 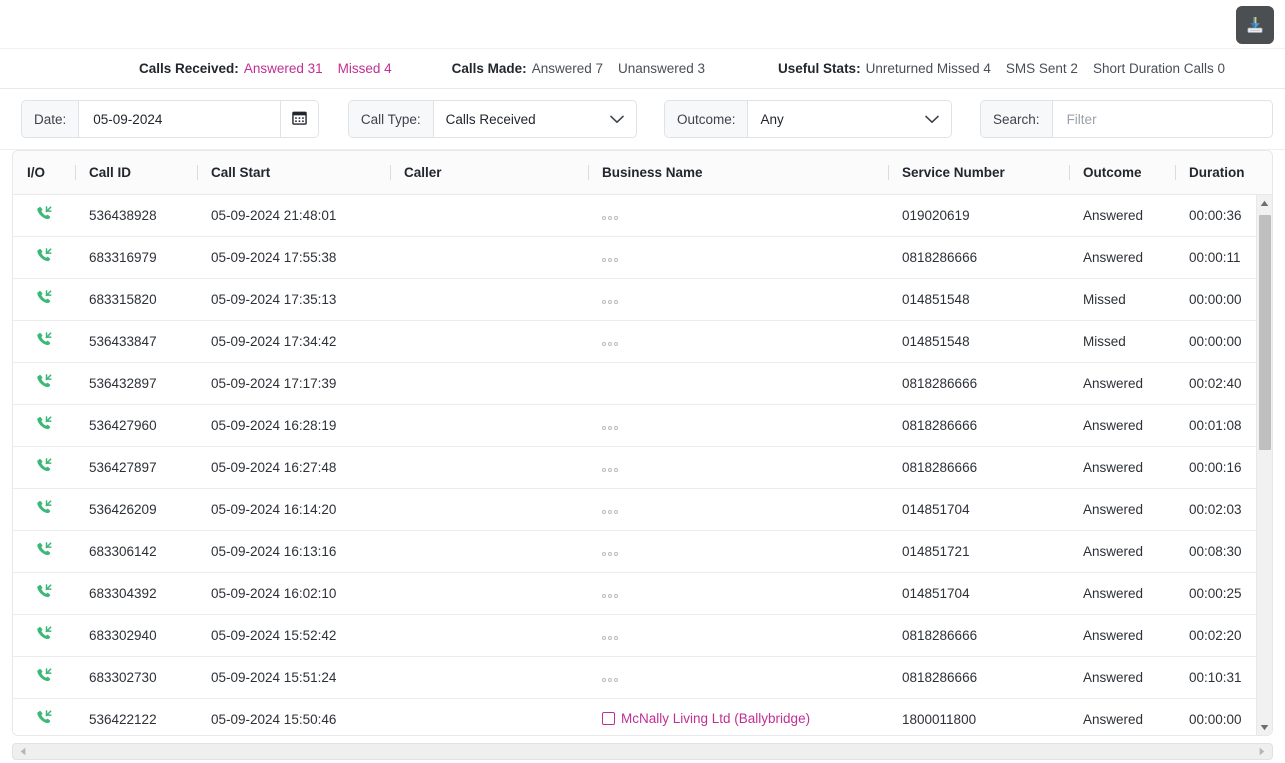 What do you see at coordinates (1265, 727) in the screenshot?
I see `scroll-down-arrow` at bounding box center [1265, 727].